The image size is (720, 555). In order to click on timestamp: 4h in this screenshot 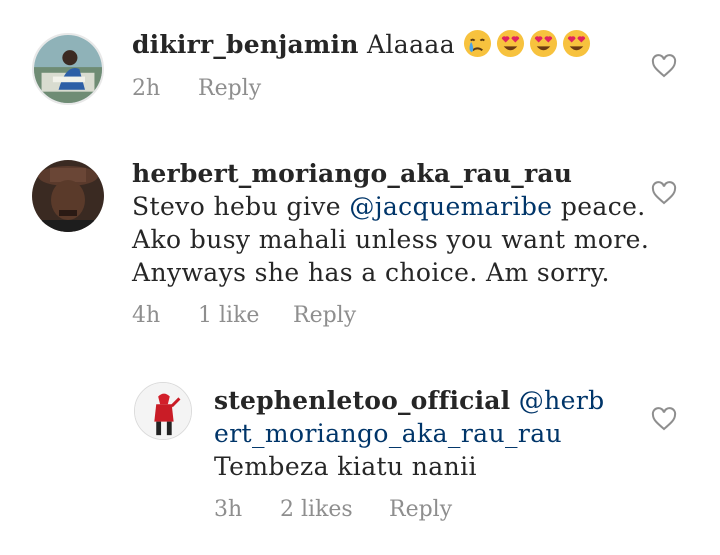, I will do `click(146, 315)`.